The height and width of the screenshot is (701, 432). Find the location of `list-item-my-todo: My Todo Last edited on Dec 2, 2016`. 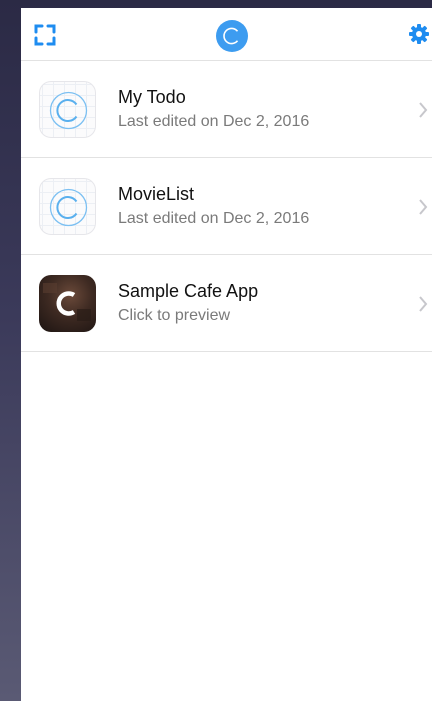

list-item-my-todo: My Todo Last edited on Dec 2, 2016 is located at coordinates (226, 109).